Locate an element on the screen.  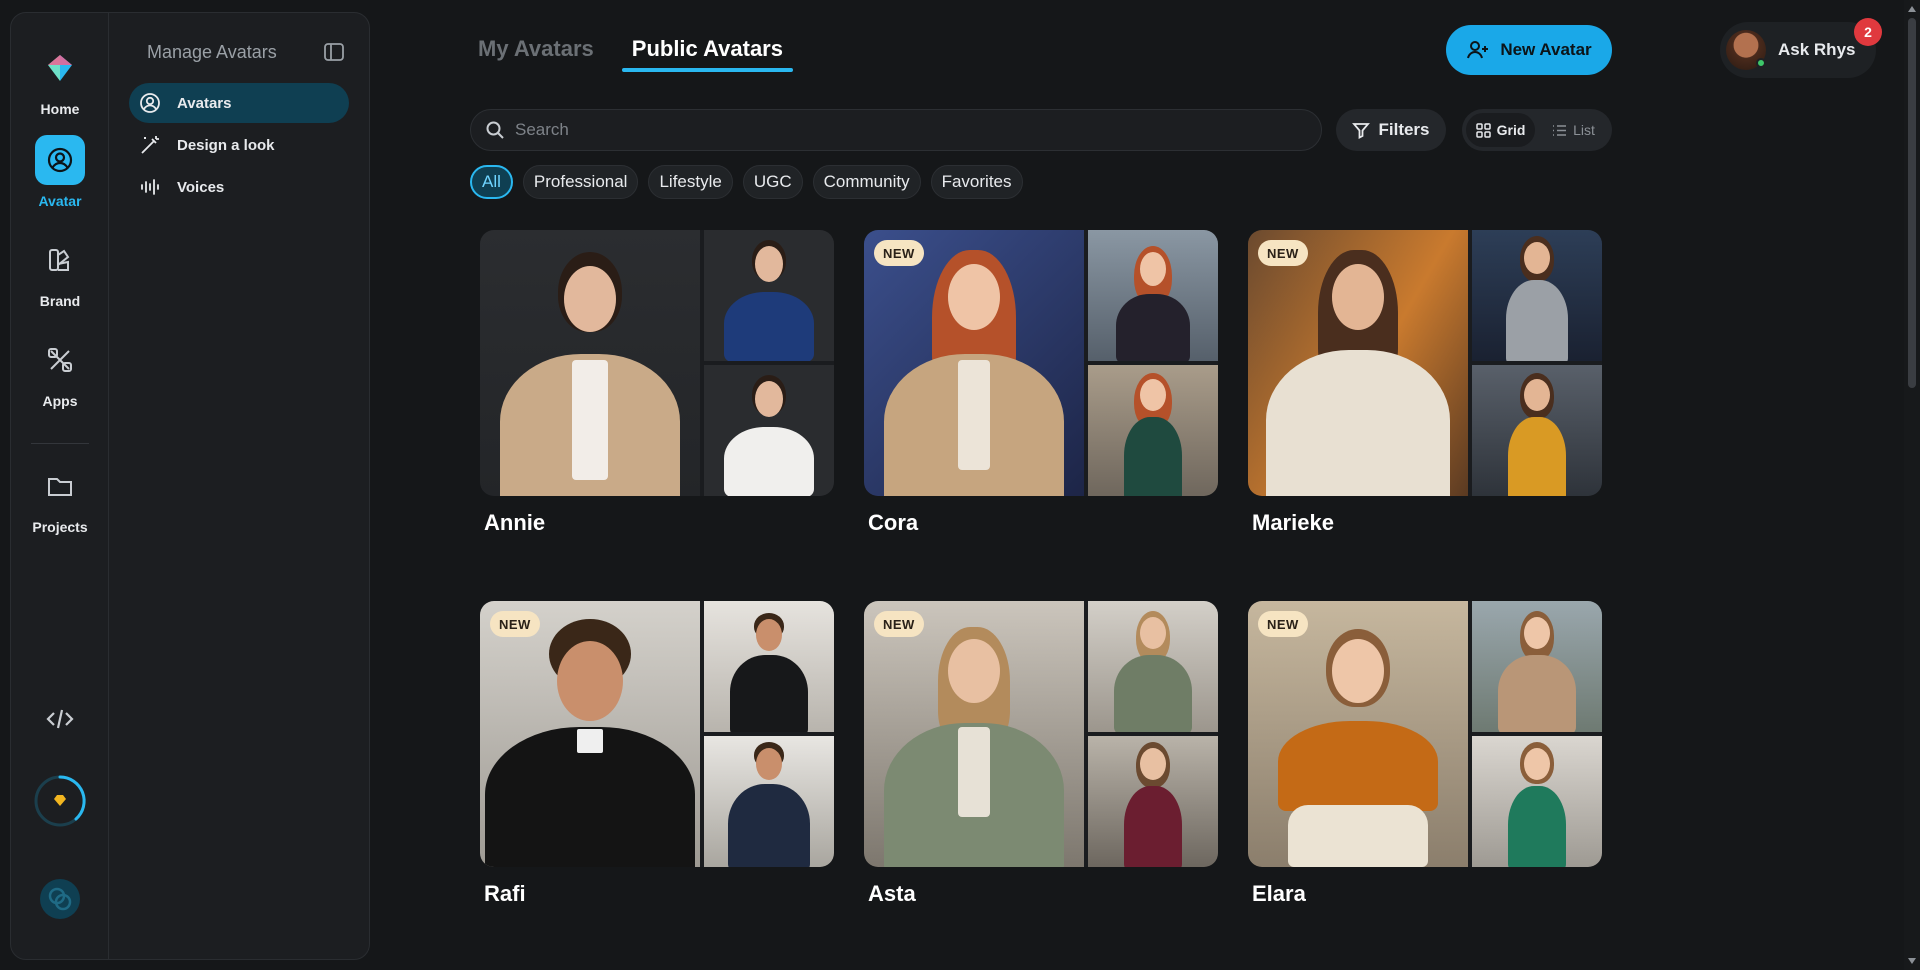
add-user-icon is located at coordinates (1478, 50).